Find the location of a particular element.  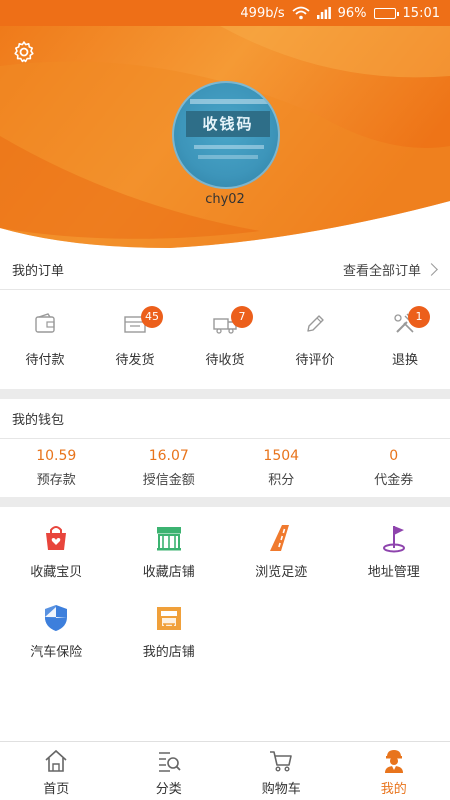

signal-icon is located at coordinates (323, 13).